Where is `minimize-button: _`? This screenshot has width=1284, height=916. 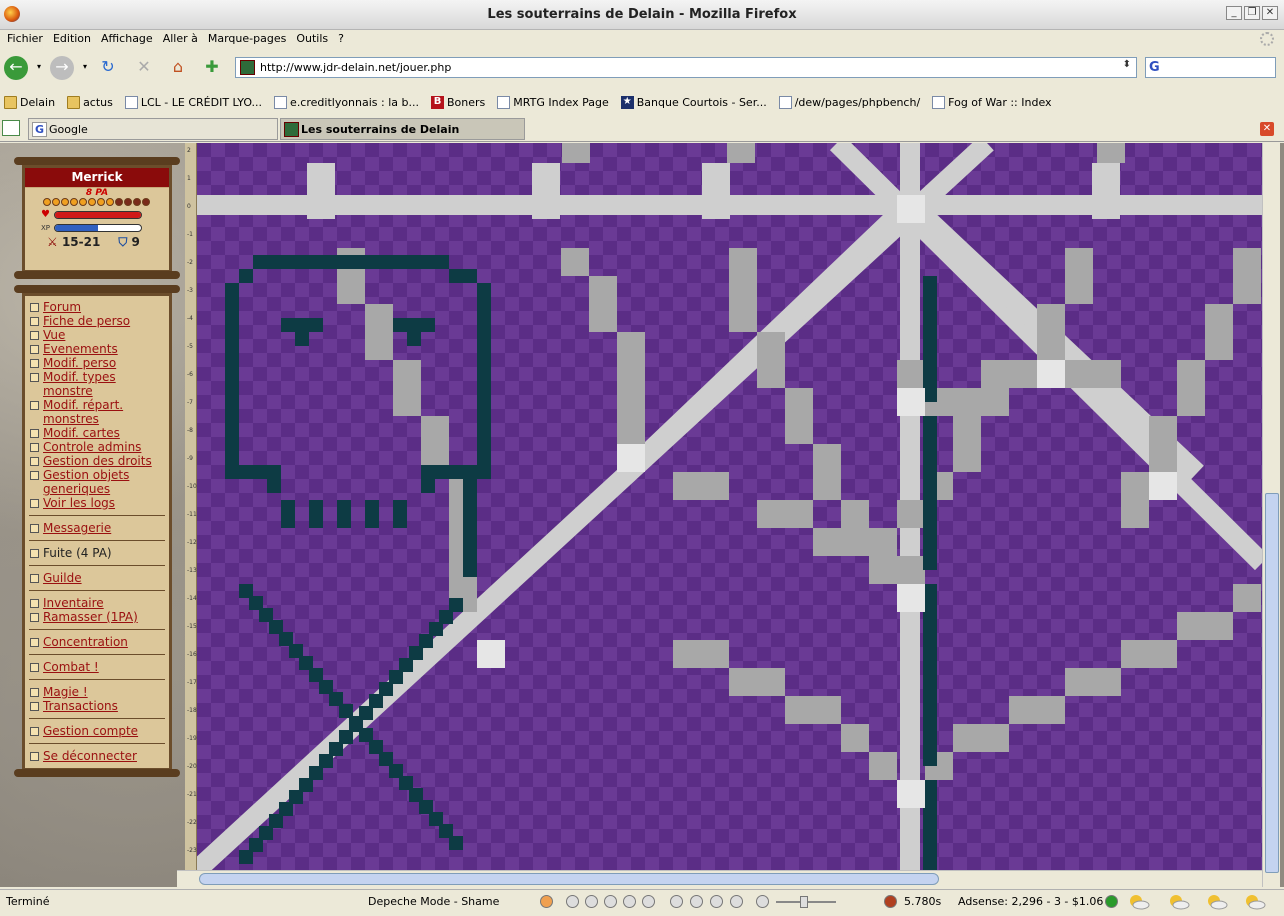
minimize-button: _ is located at coordinates (1234, 13).